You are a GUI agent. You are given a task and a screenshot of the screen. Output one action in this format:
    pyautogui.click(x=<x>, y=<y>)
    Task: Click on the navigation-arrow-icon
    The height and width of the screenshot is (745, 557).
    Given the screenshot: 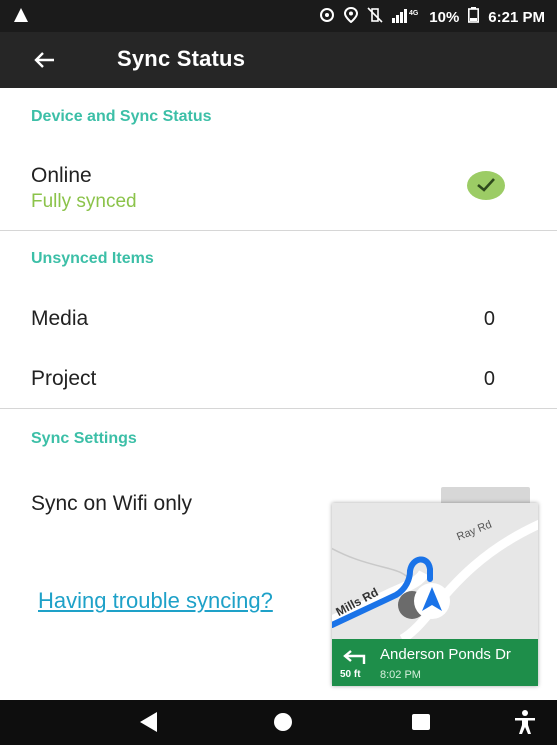 What is the action you would take?
    pyautogui.click(x=21, y=17)
    